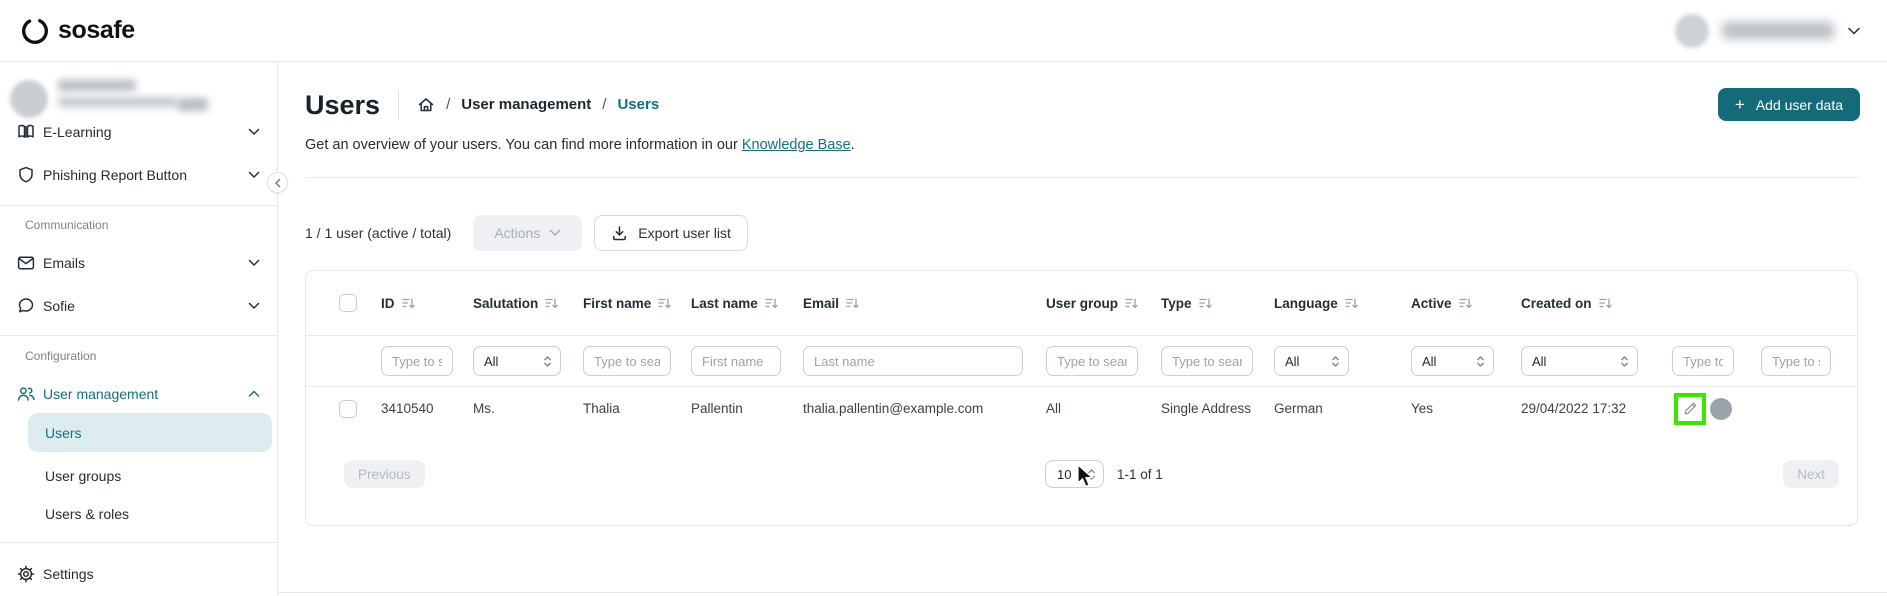 Image resolution: width=1887 pixels, height=596 pixels. I want to click on topbar: sosafe, so click(943, 31).